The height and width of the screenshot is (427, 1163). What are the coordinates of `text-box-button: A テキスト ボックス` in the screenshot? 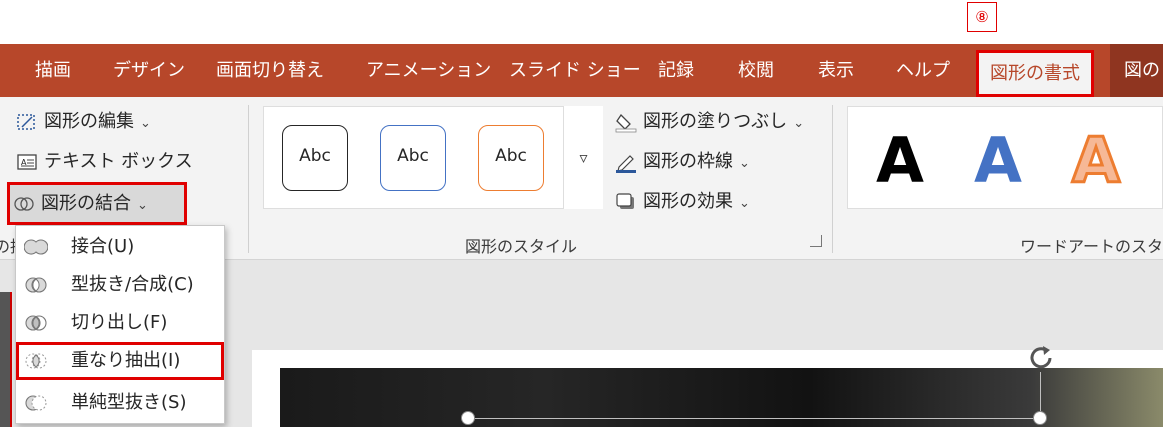 It's located at (104, 162).